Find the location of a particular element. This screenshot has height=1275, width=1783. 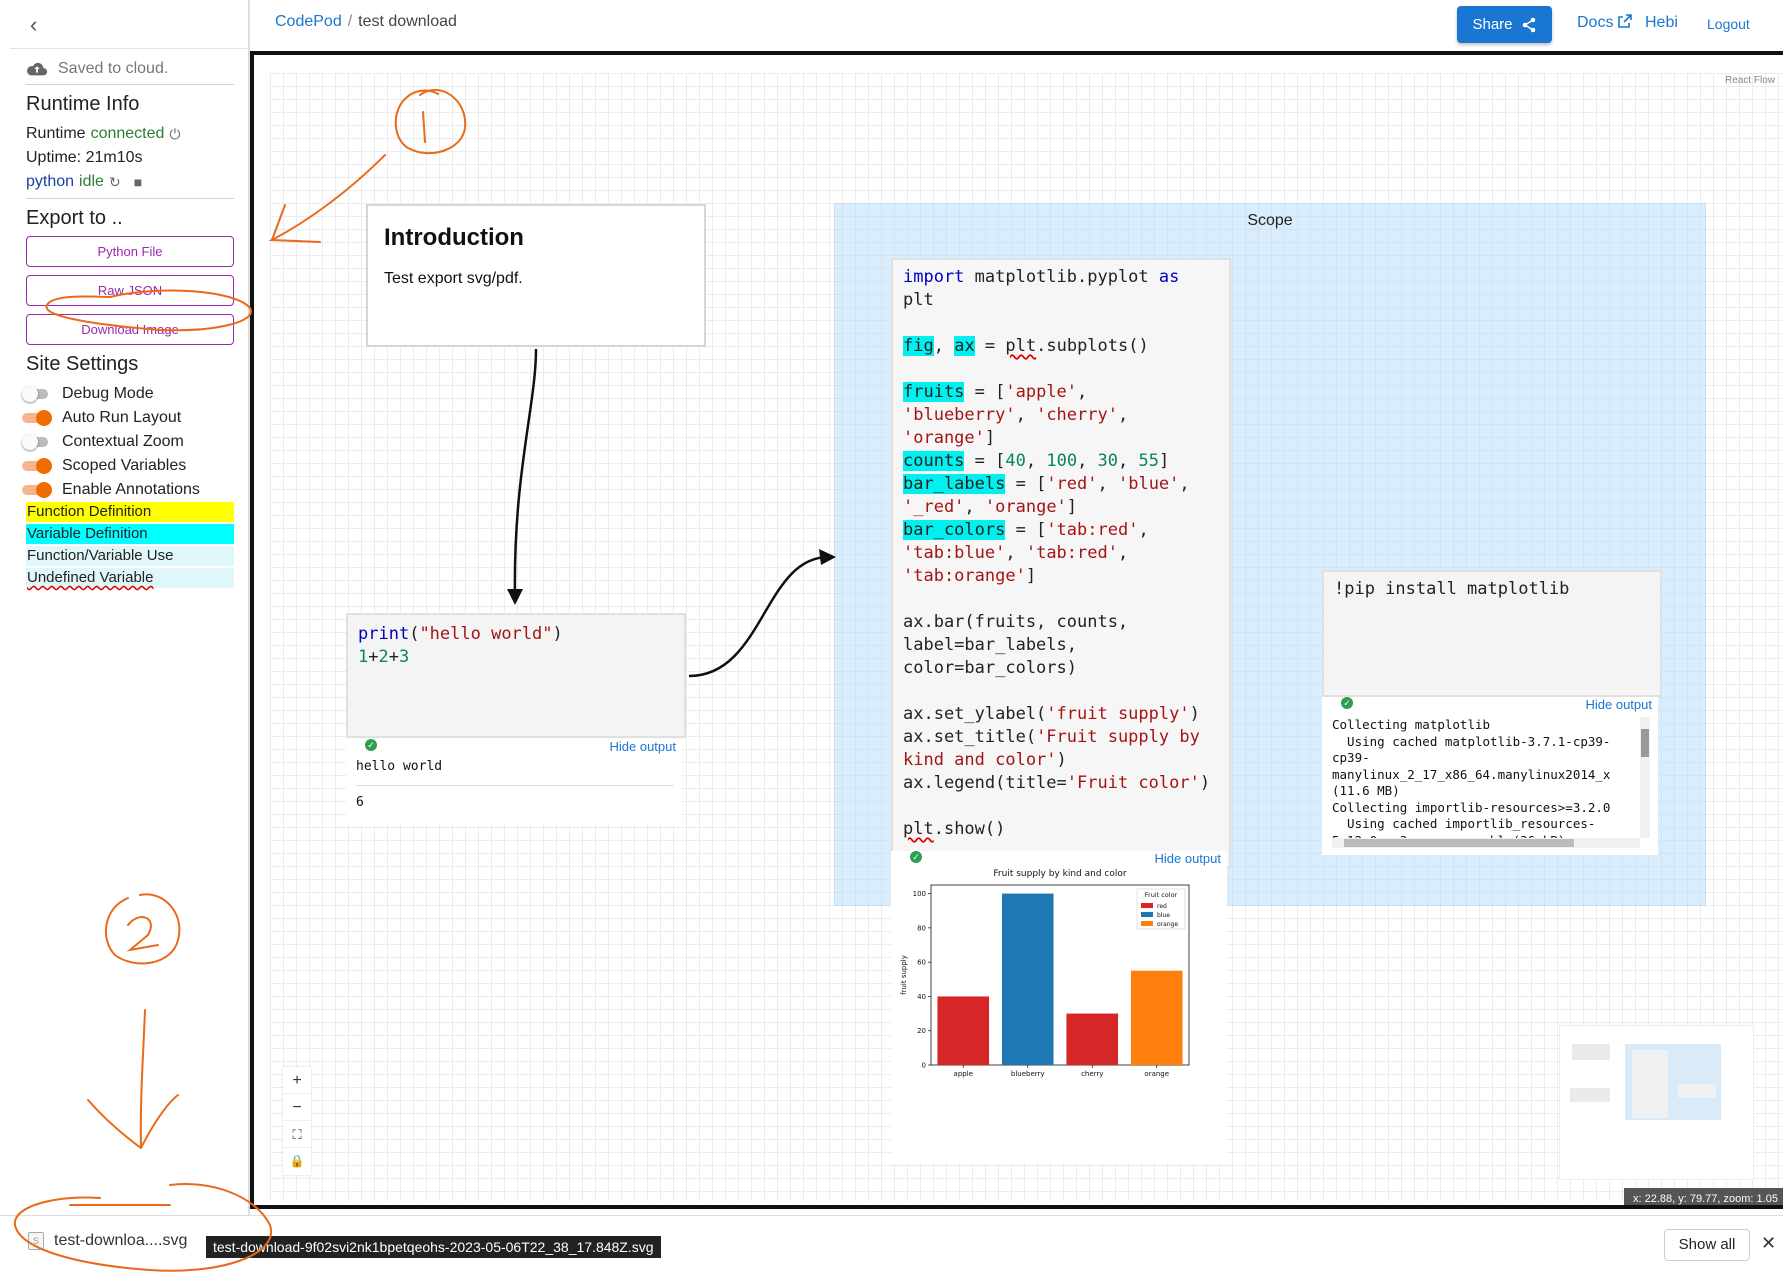

page-title: test download is located at coordinates (407, 21).